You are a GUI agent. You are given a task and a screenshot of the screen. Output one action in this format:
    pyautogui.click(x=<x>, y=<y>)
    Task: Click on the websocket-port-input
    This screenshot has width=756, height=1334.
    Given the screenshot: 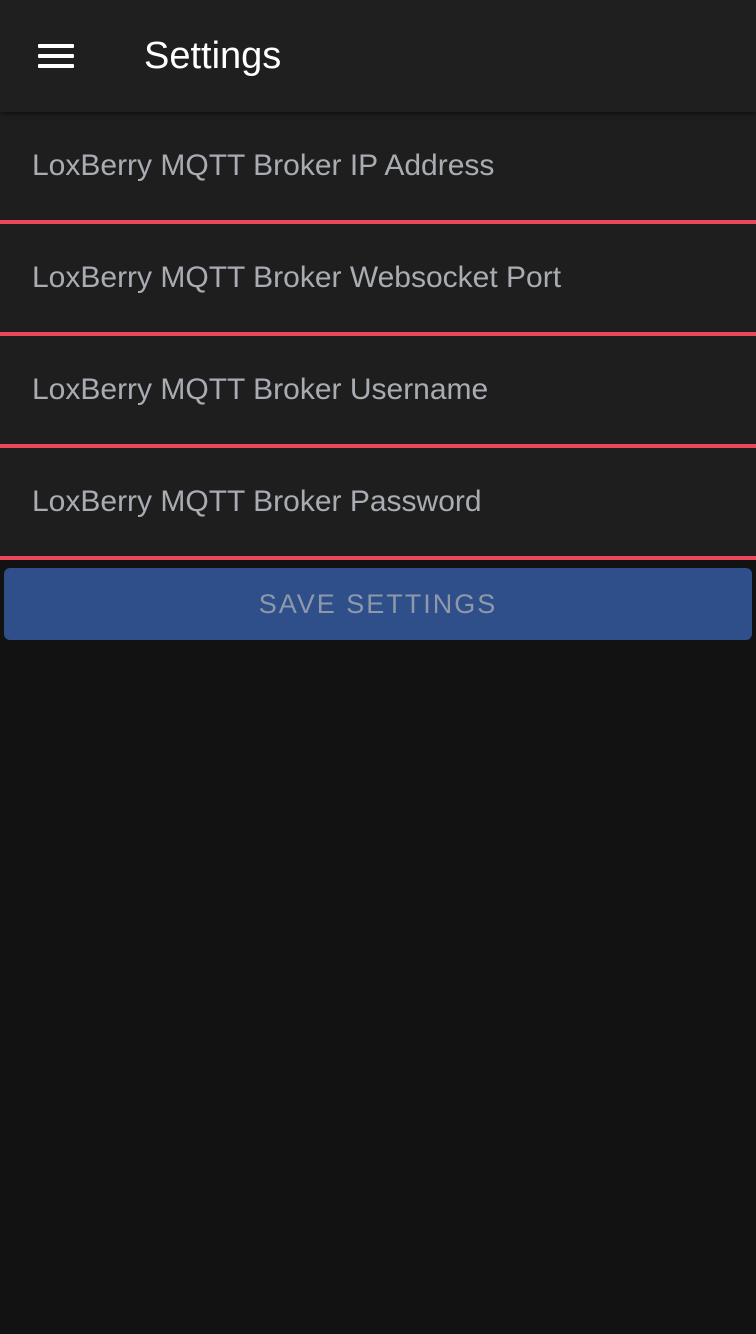 What is the action you would take?
    pyautogui.click(x=378, y=278)
    